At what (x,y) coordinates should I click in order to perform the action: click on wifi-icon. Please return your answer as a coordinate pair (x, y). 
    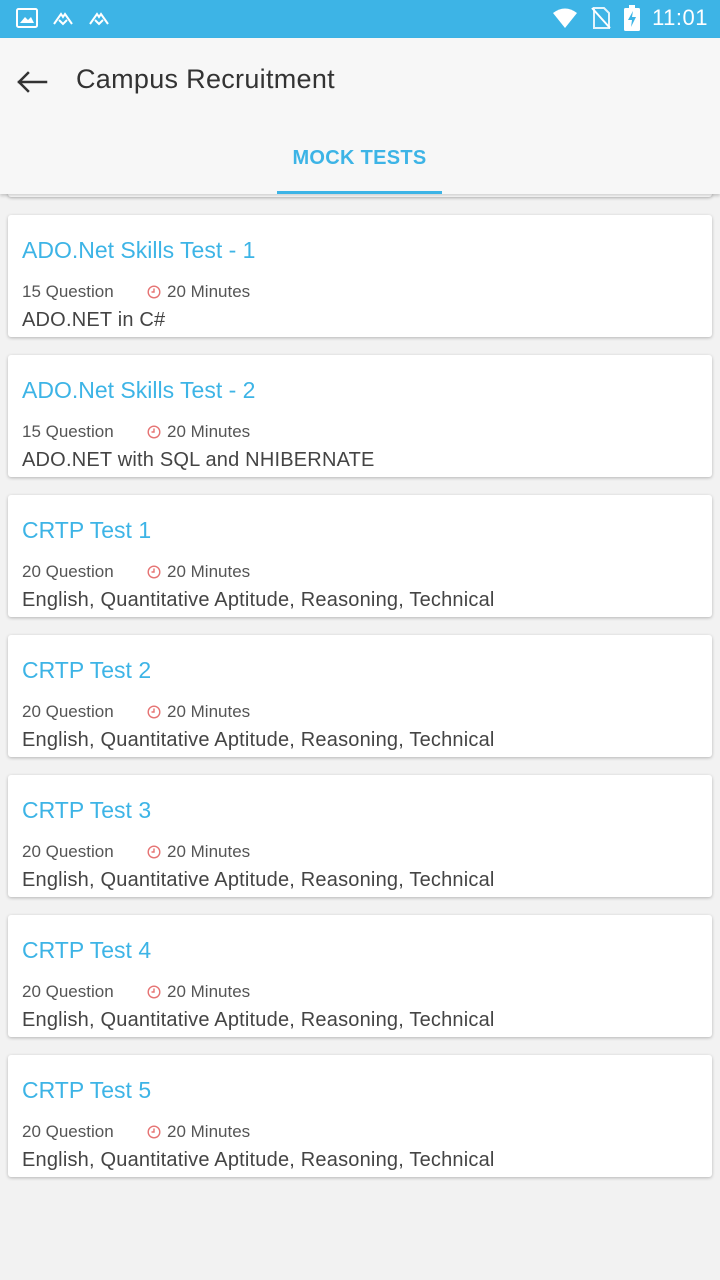
    Looking at the image, I should click on (565, 18).